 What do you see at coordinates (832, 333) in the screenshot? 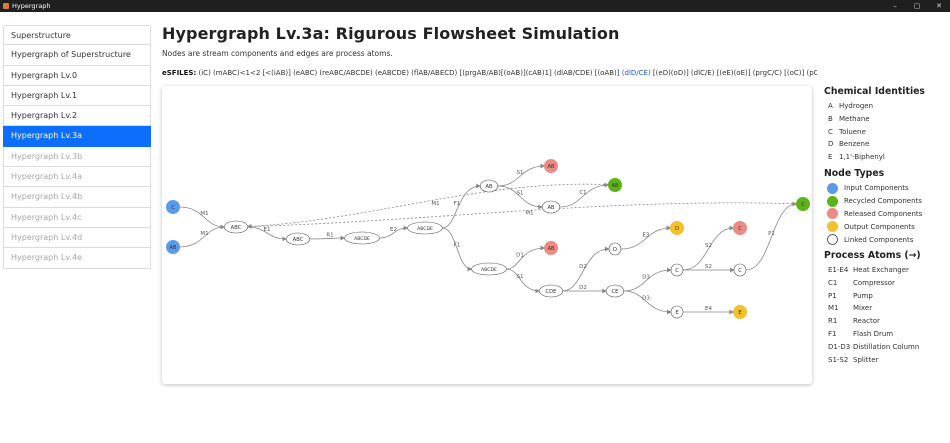
I see `process-atom-key: F1` at bounding box center [832, 333].